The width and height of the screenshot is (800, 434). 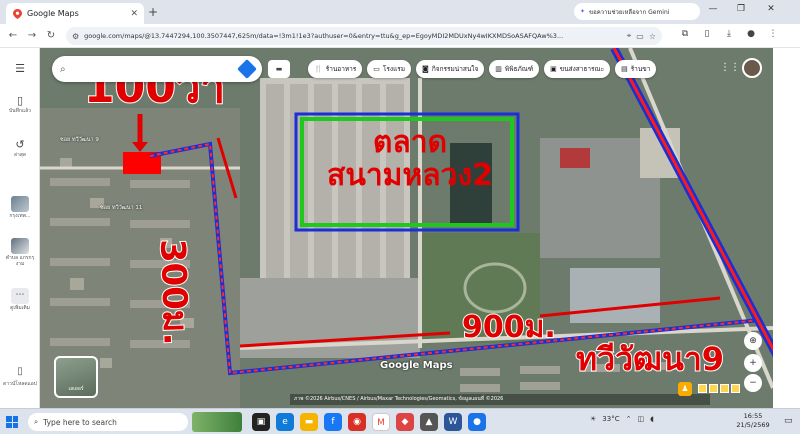 I want to click on word-icon: W, so click(x=453, y=422).